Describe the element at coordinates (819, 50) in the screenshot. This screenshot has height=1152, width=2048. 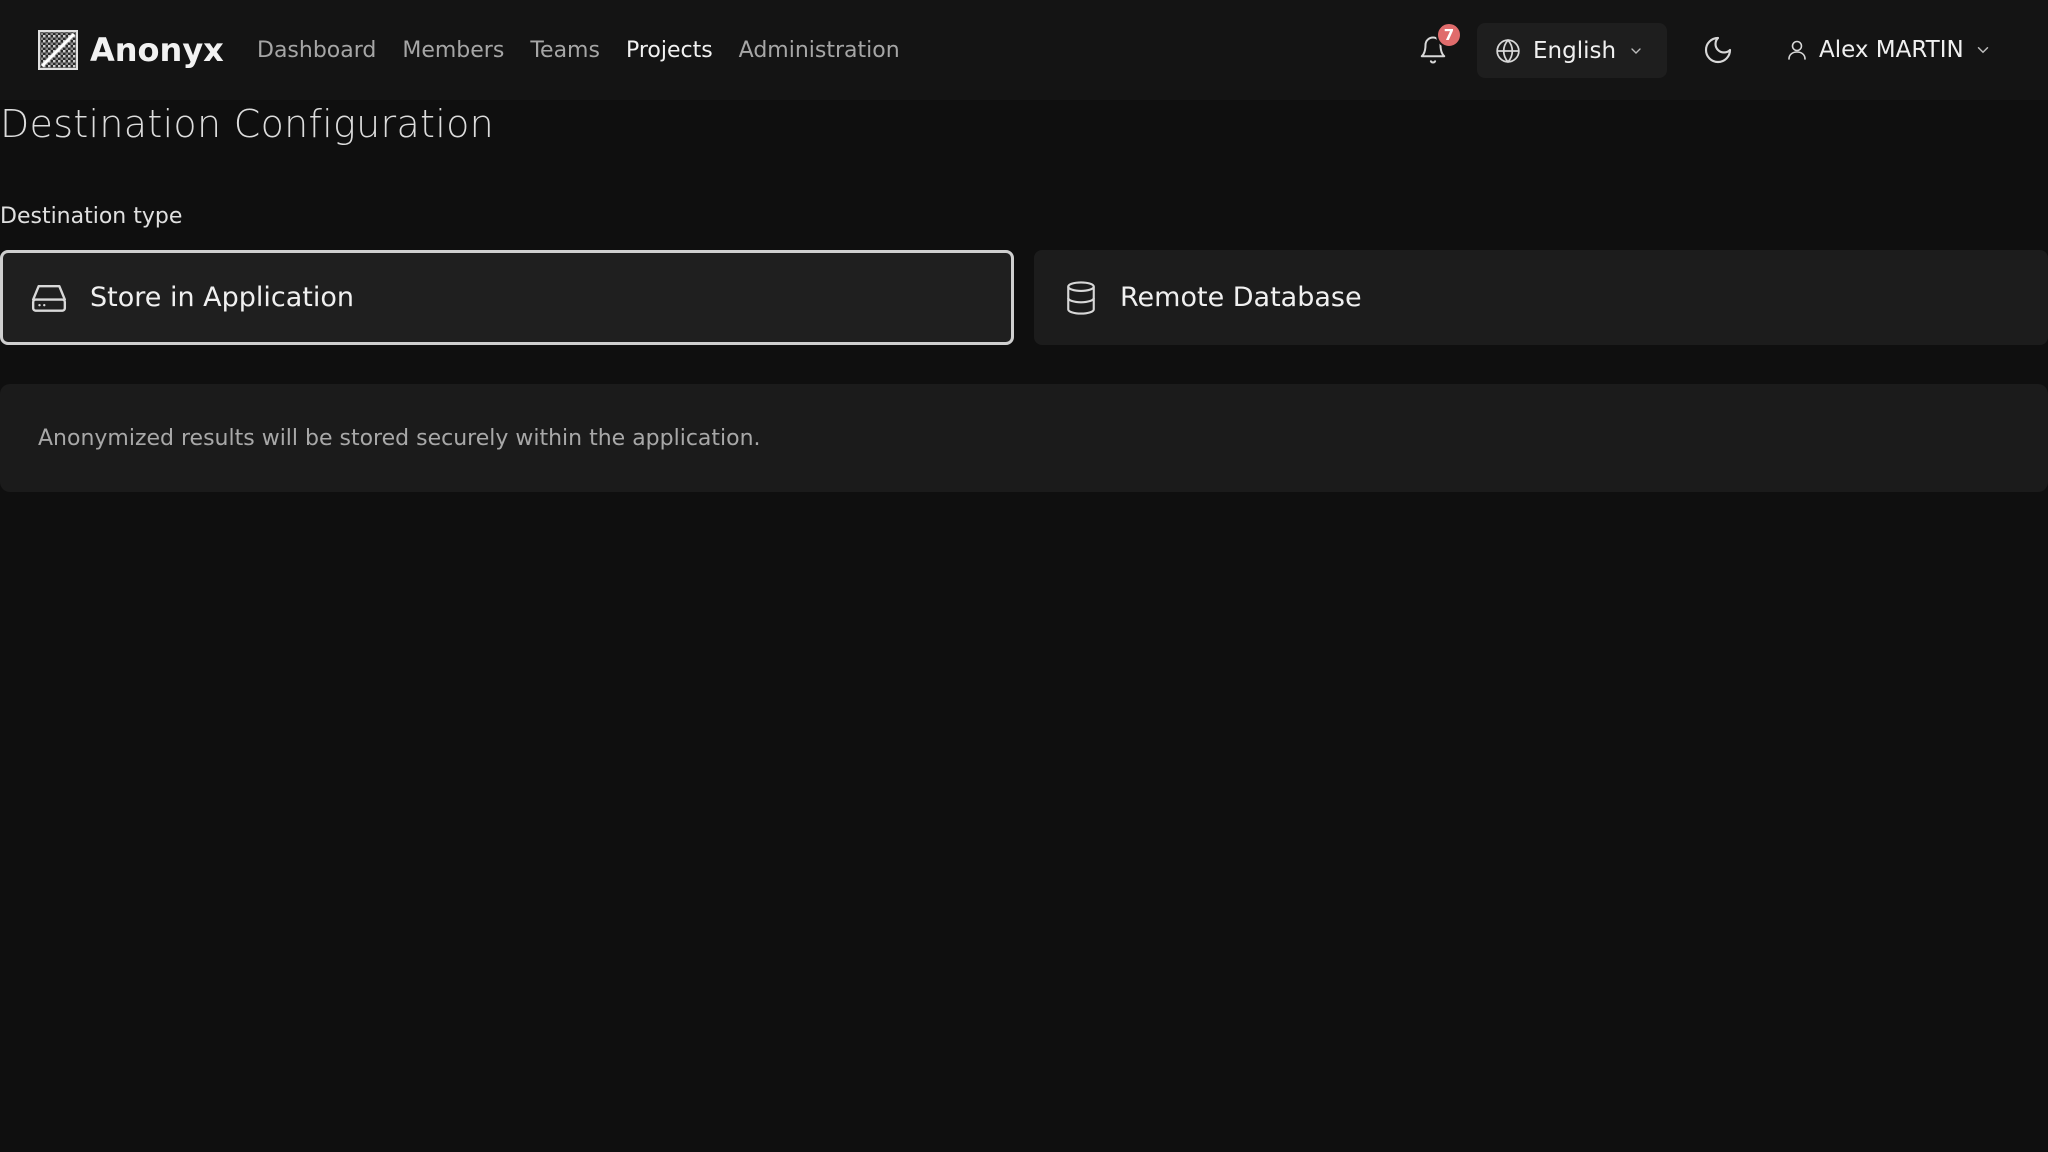
I see `nav-administration: Administration` at that location.